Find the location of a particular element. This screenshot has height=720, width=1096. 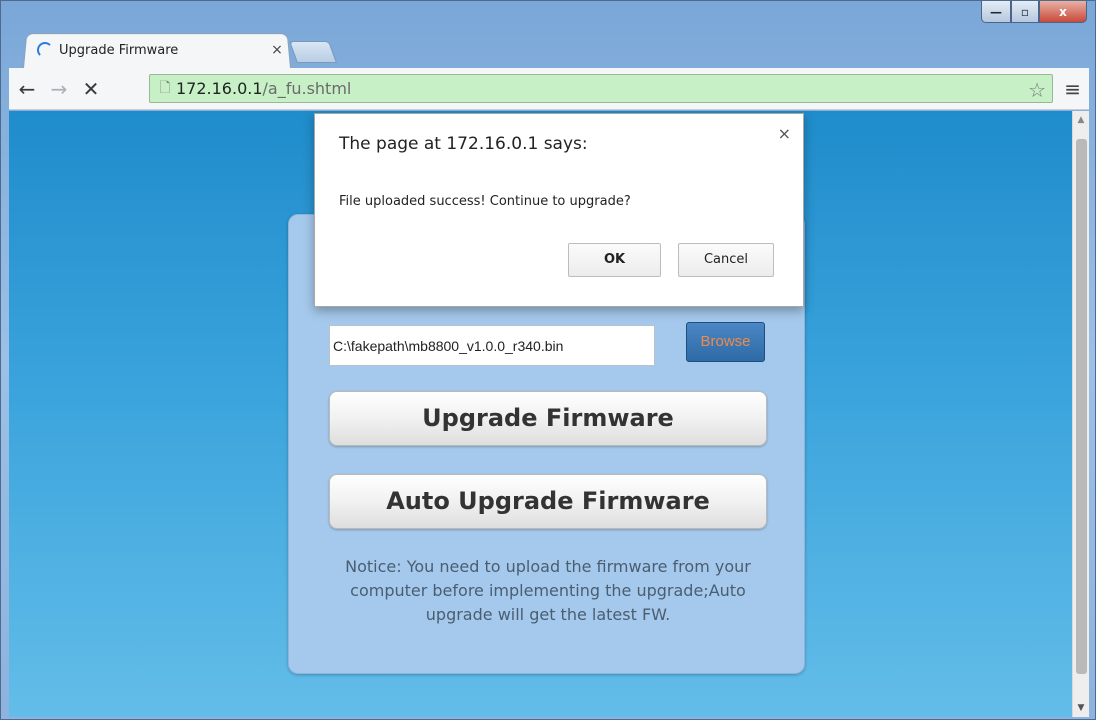

ok-button: OK is located at coordinates (614, 260).